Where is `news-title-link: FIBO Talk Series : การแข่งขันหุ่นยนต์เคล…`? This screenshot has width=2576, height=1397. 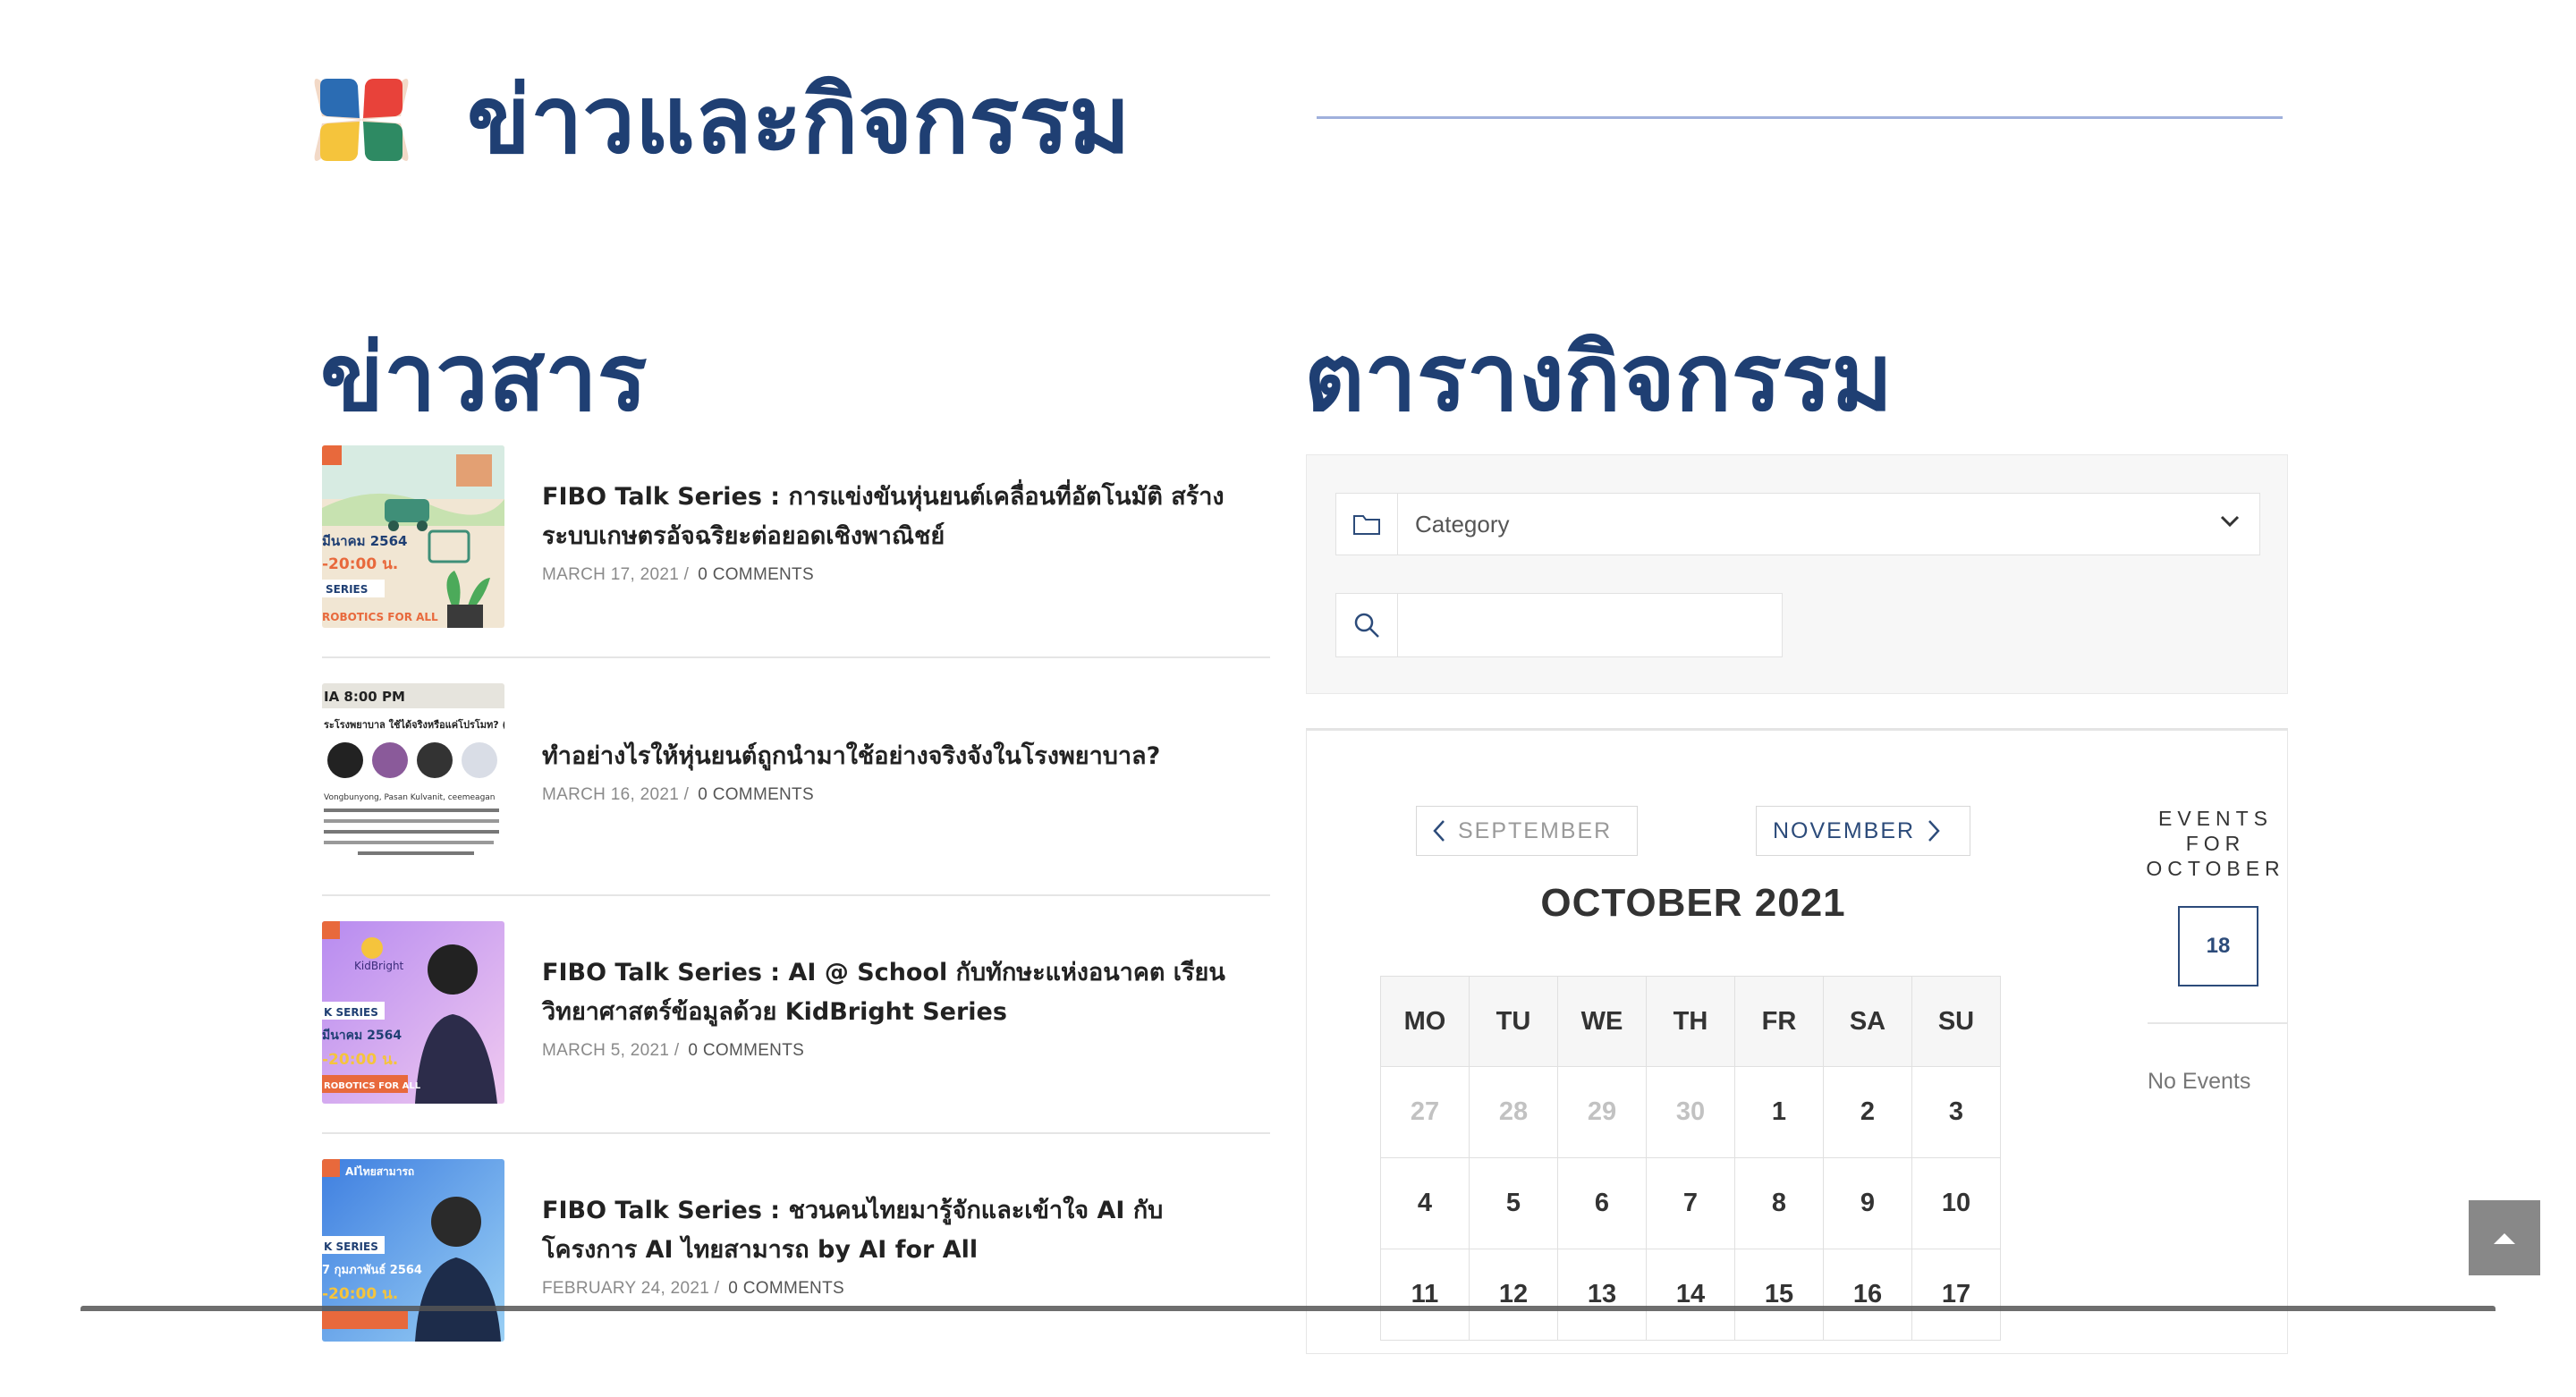
news-title-link: FIBO Talk Series : การแข่งขันหุ่นยนต์เคล… is located at coordinates (900, 517).